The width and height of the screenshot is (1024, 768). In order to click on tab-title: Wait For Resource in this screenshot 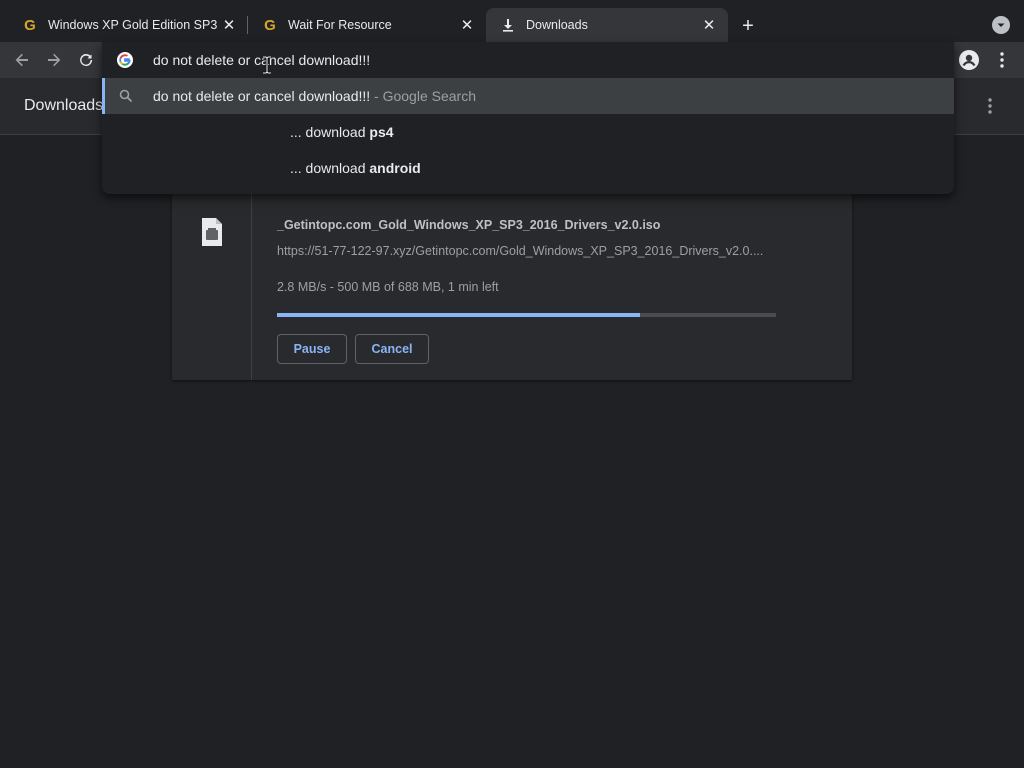, I will do `click(340, 25)`.